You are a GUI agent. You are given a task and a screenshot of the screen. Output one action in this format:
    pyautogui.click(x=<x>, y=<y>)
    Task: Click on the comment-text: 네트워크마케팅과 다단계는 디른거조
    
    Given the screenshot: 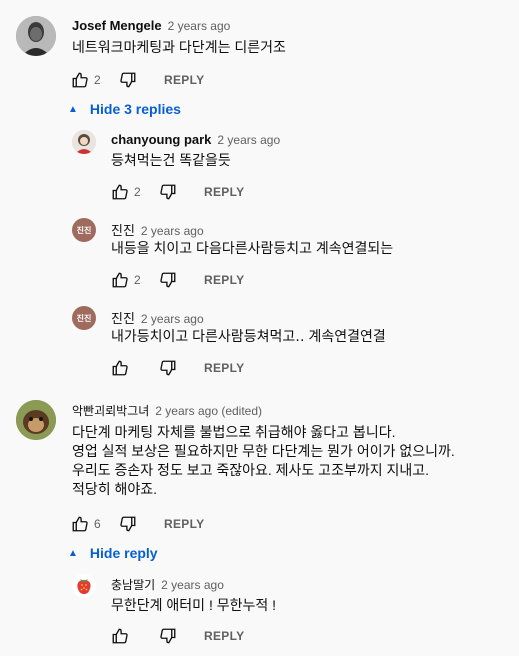 What is the action you would take?
    pyautogui.click(x=179, y=47)
    